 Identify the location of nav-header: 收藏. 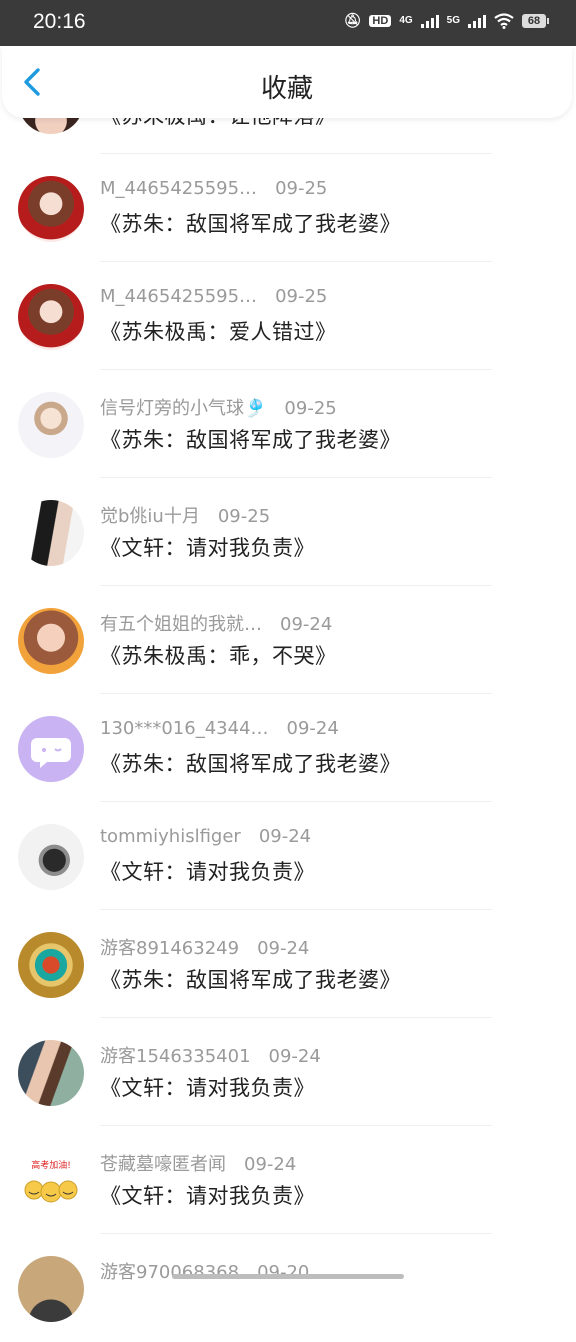
(287, 82).